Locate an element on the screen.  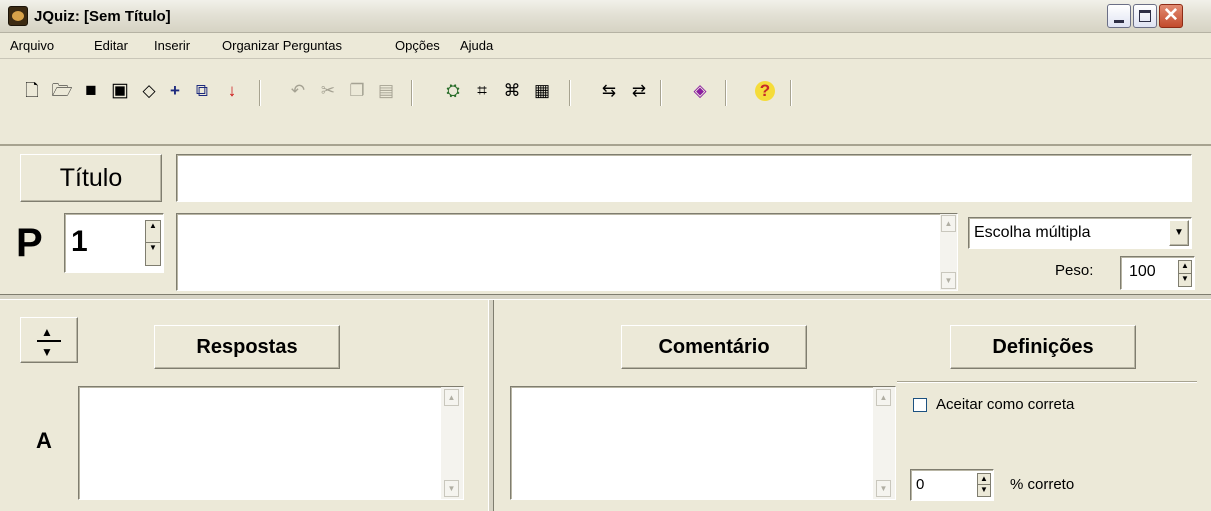
comment-text-area: ▲ ▼ is located at coordinates (703, 443).